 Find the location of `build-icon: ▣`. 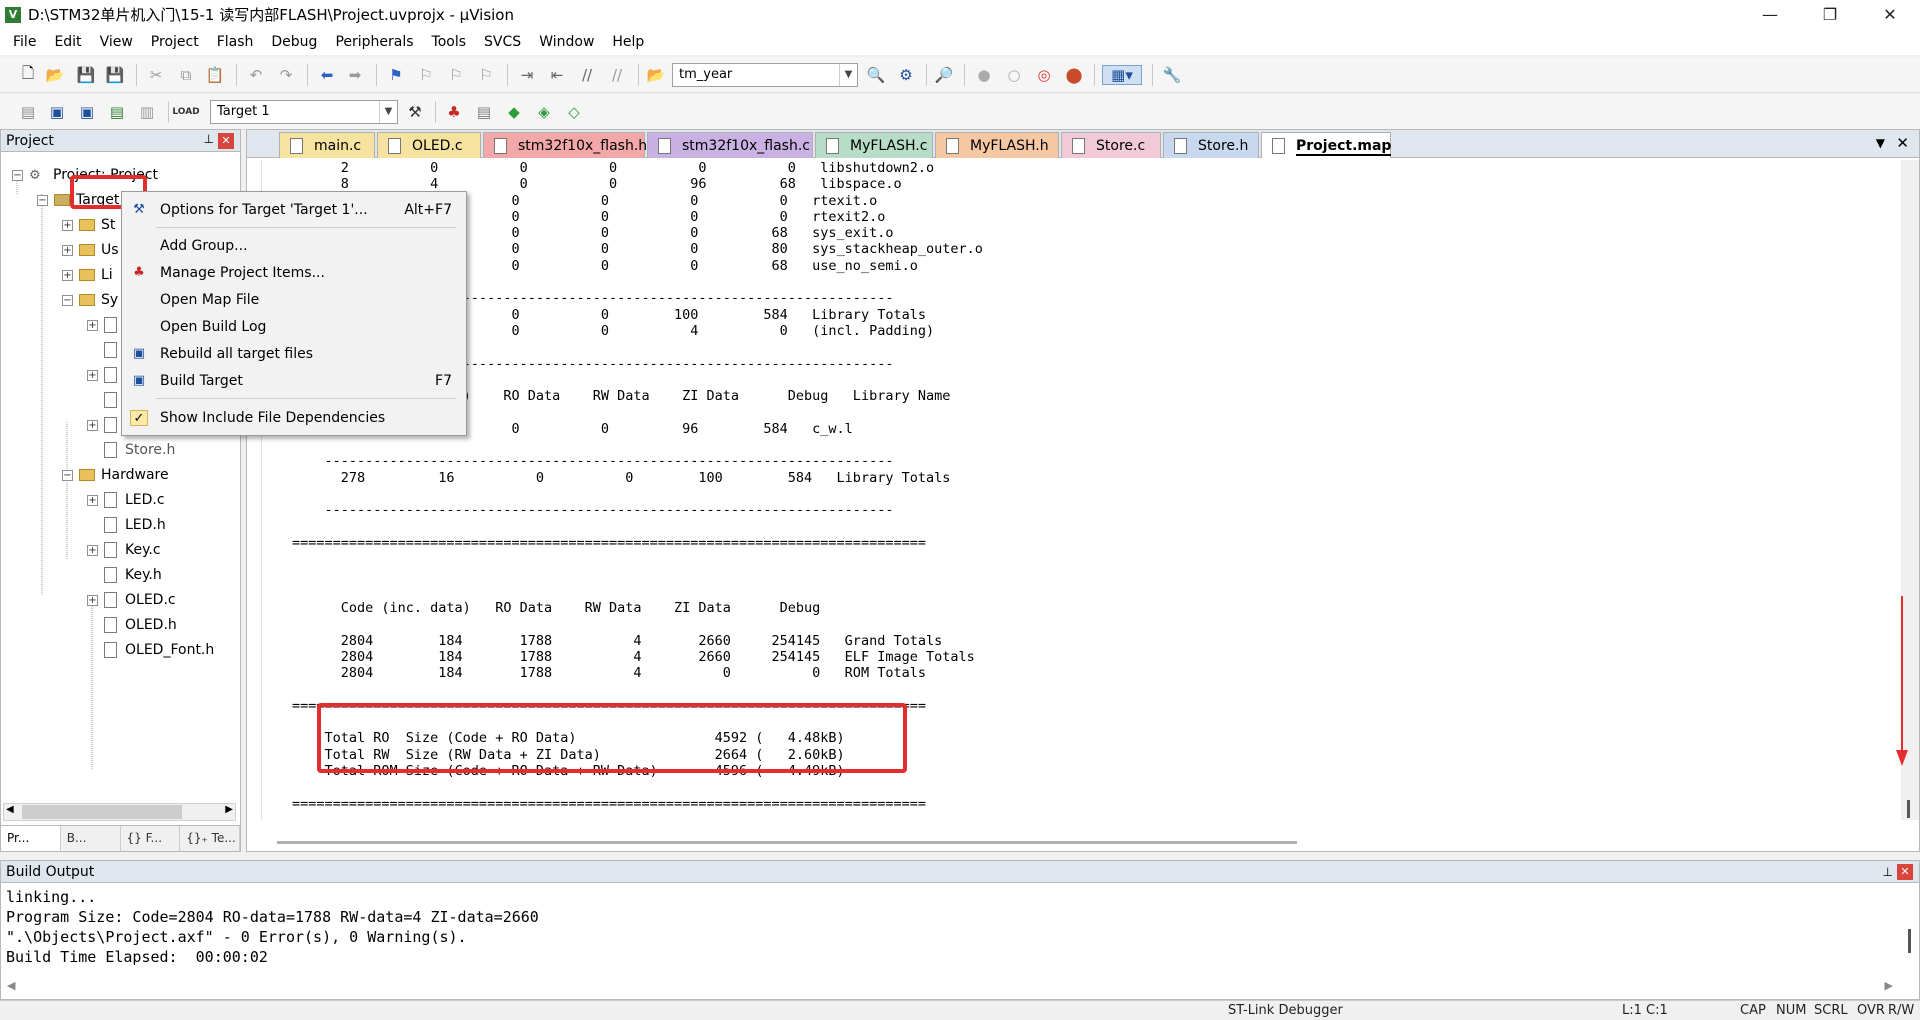

build-icon: ▣ is located at coordinates (57, 112).